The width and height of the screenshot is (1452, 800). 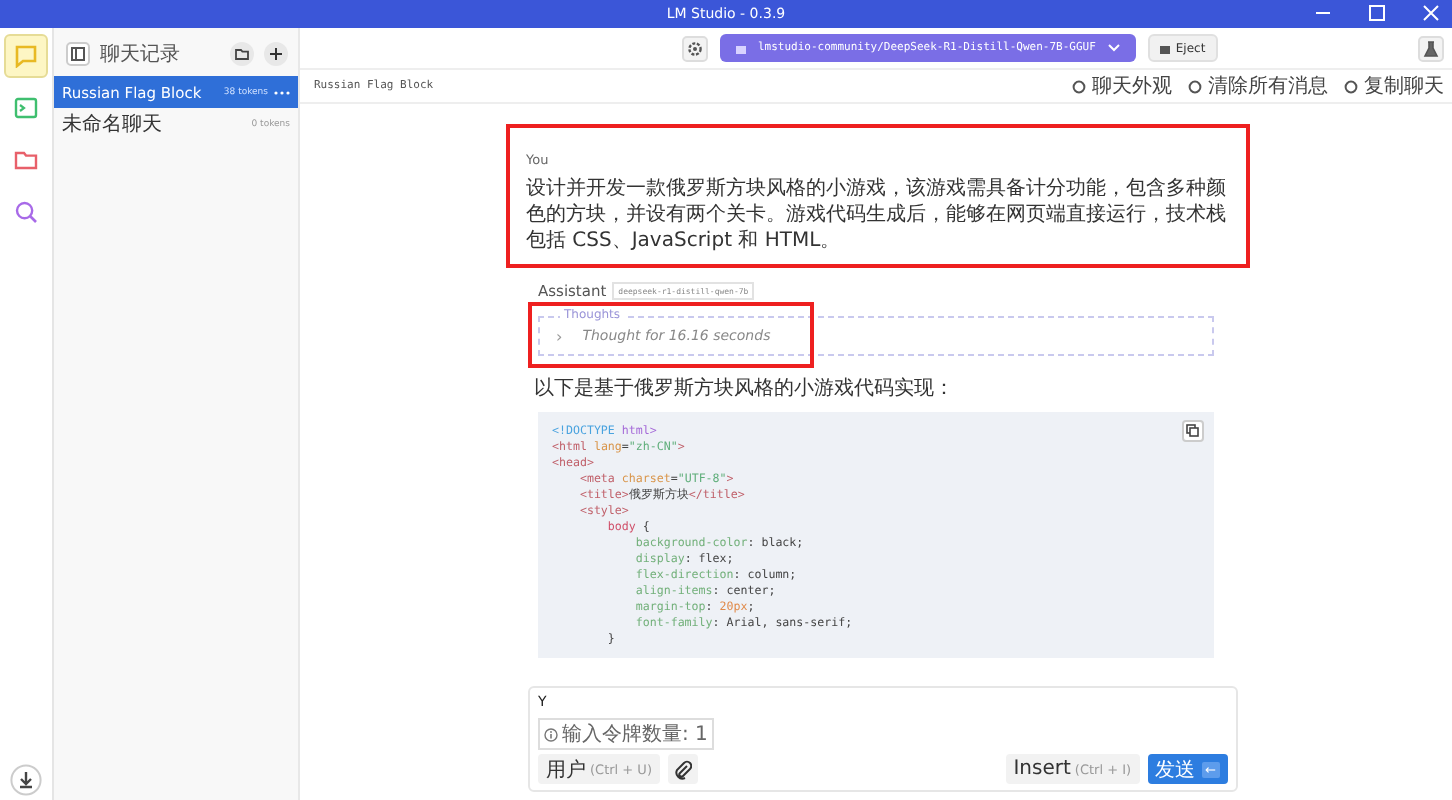 What do you see at coordinates (276, 53) in the screenshot?
I see `plus-icon` at bounding box center [276, 53].